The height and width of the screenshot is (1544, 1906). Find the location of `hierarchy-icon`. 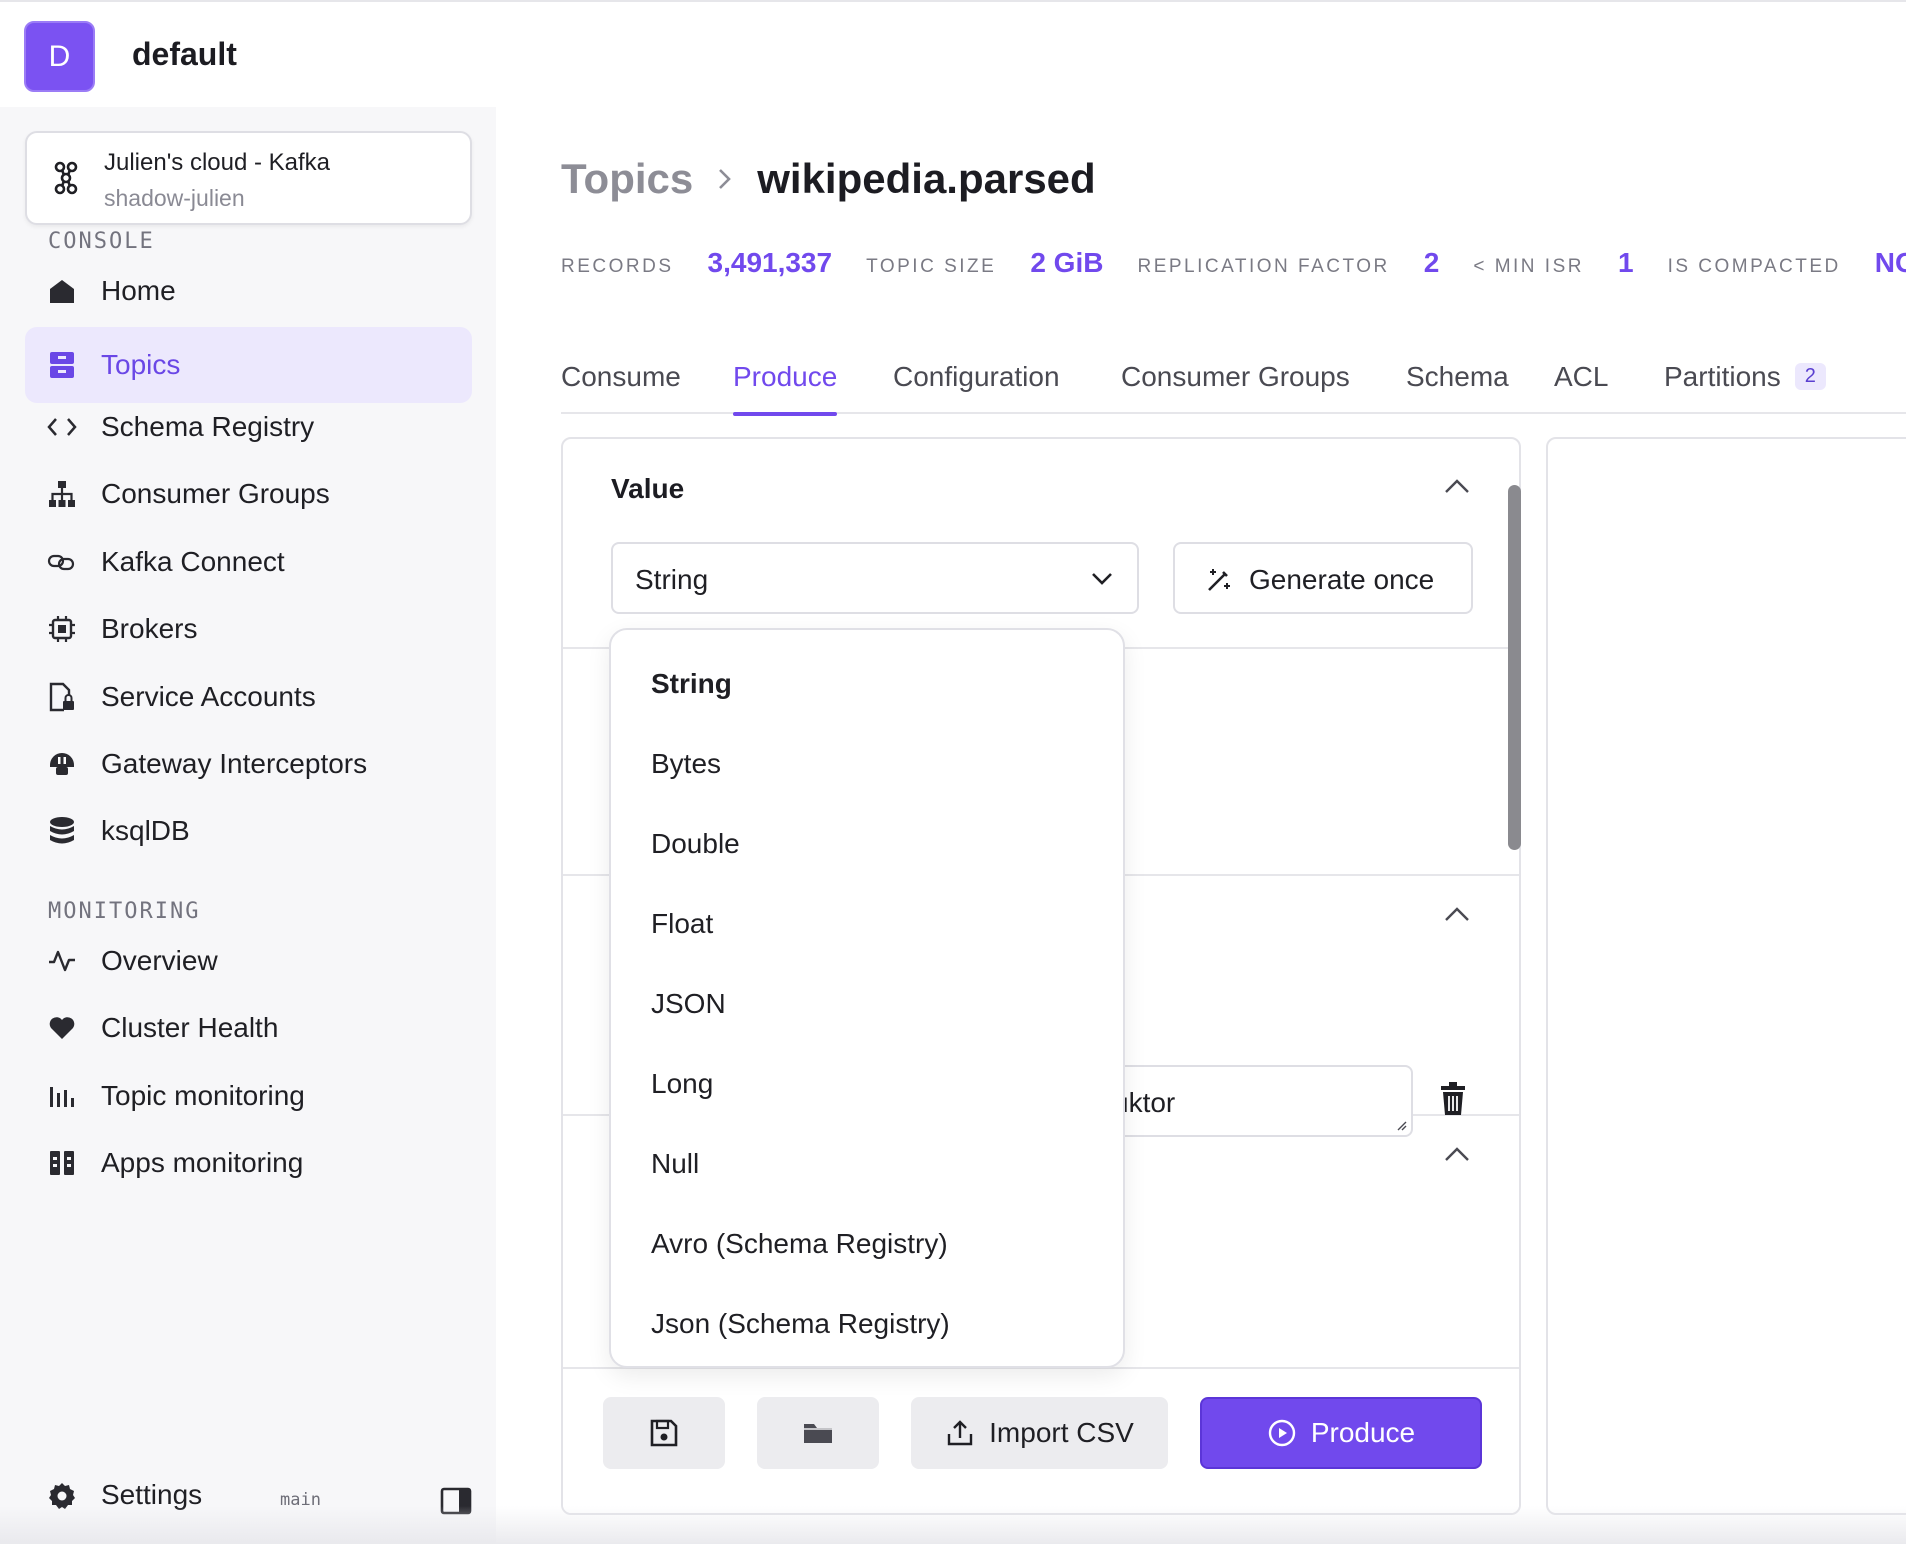

hierarchy-icon is located at coordinates (62, 494).